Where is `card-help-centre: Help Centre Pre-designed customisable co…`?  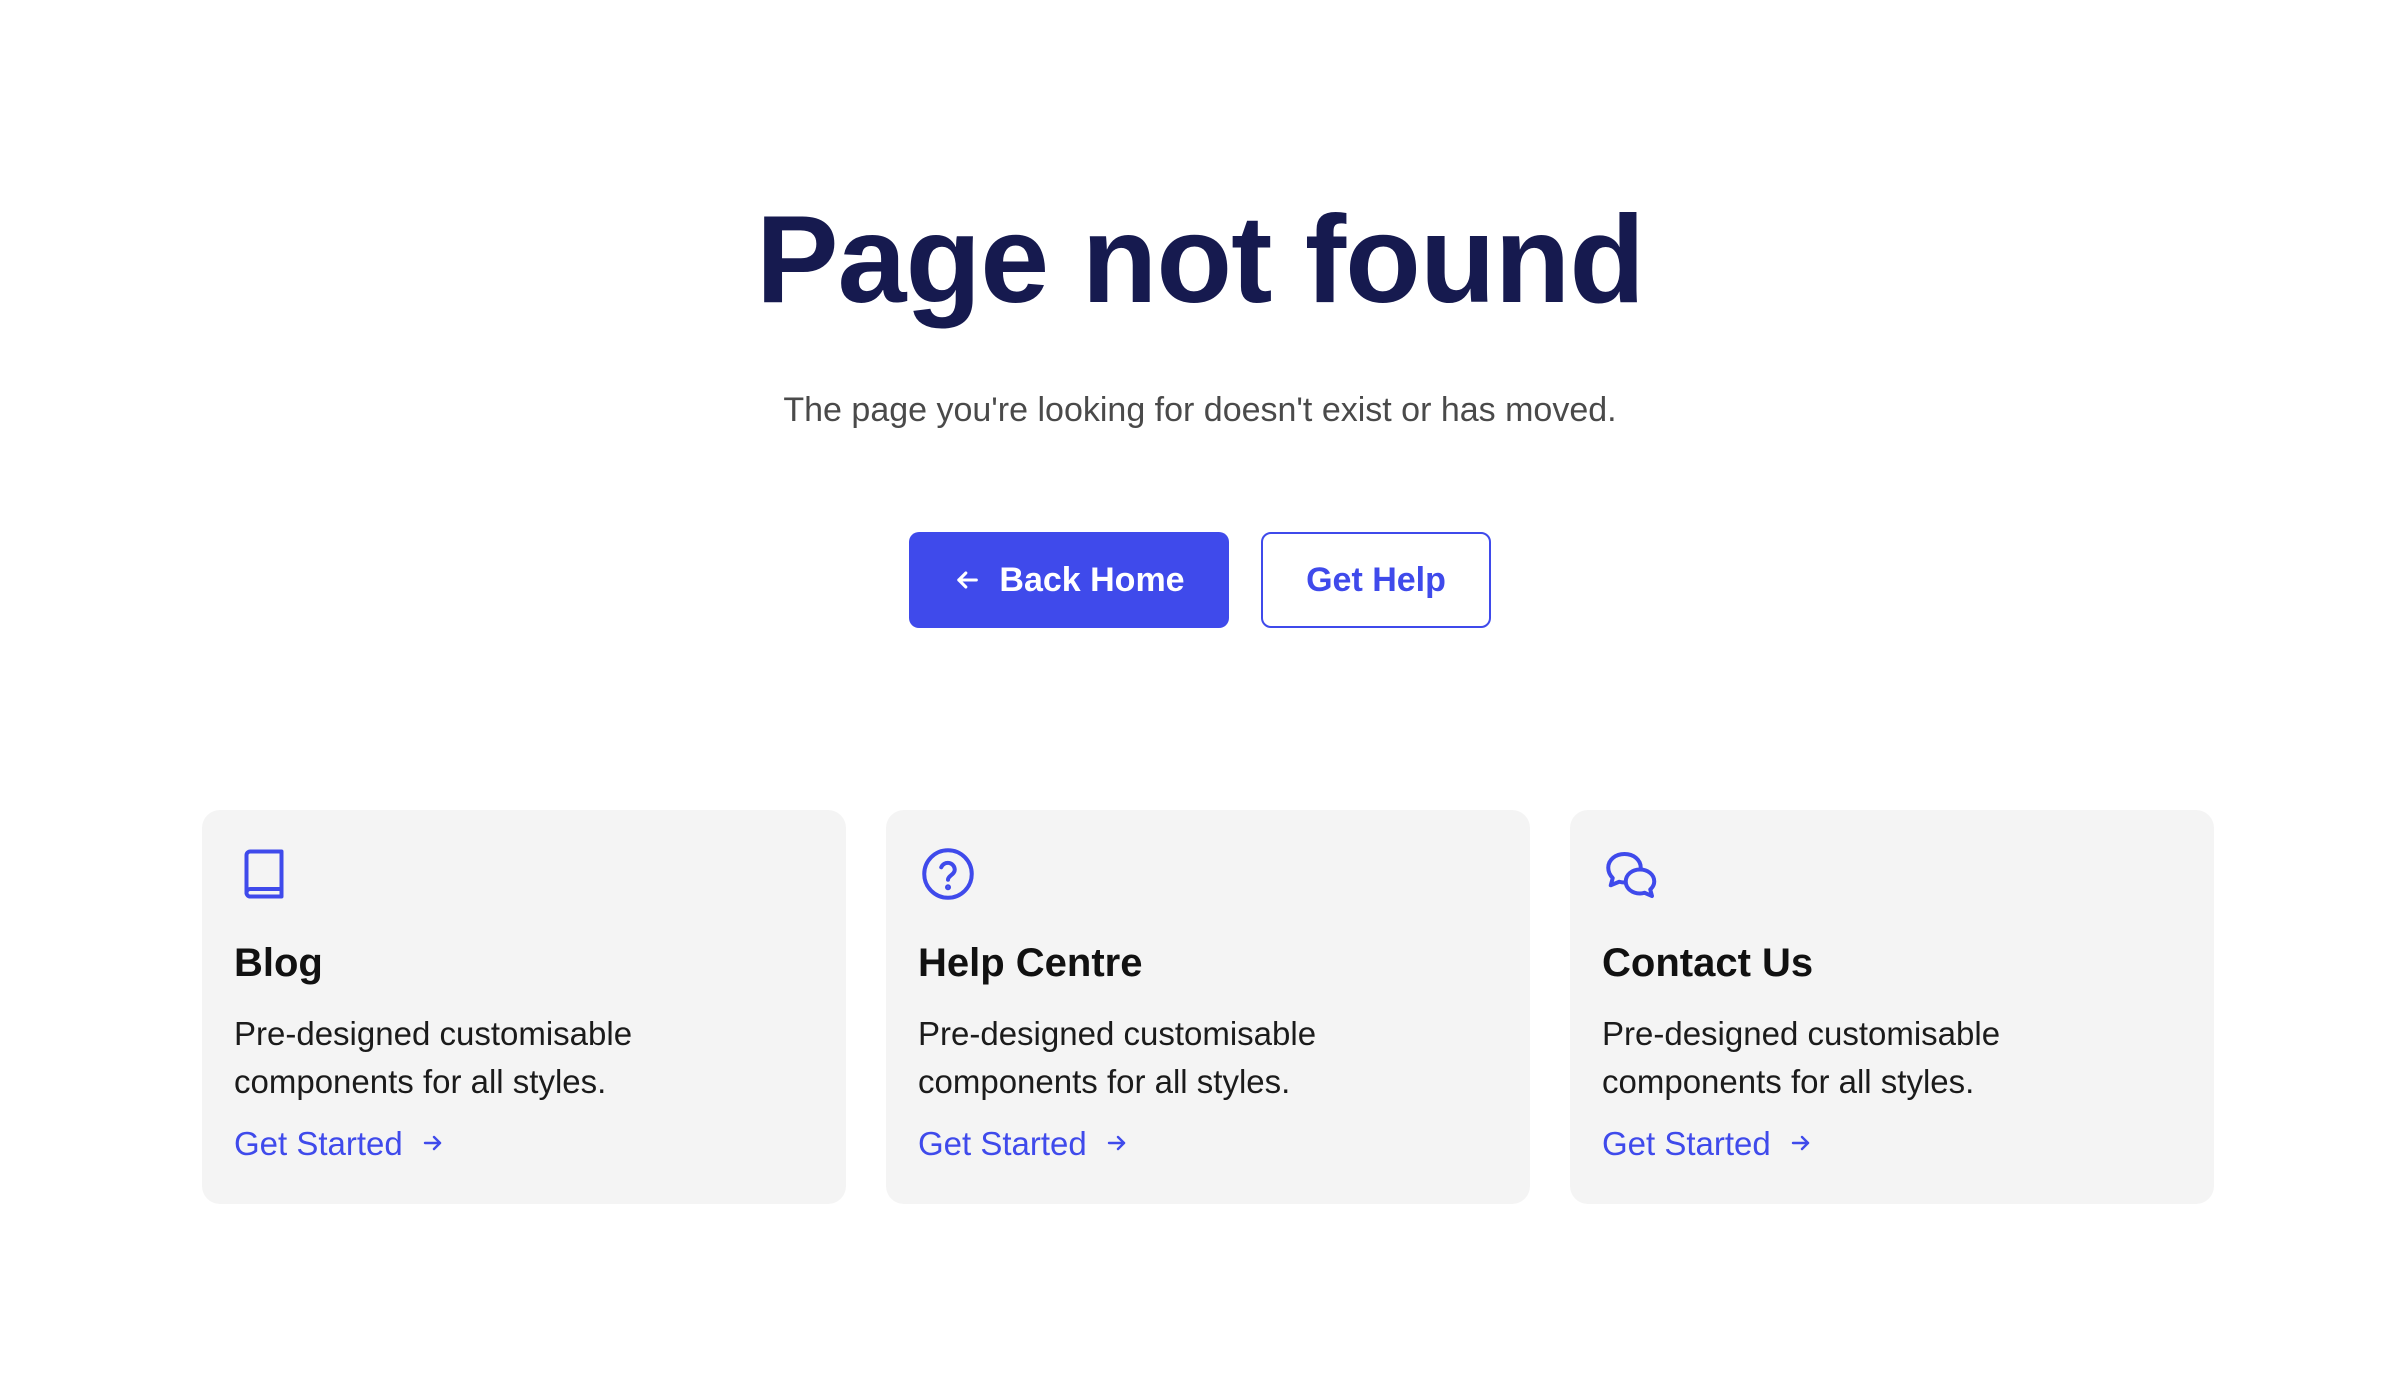 card-help-centre: Help Centre Pre-designed customisable co… is located at coordinates (1208, 1007).